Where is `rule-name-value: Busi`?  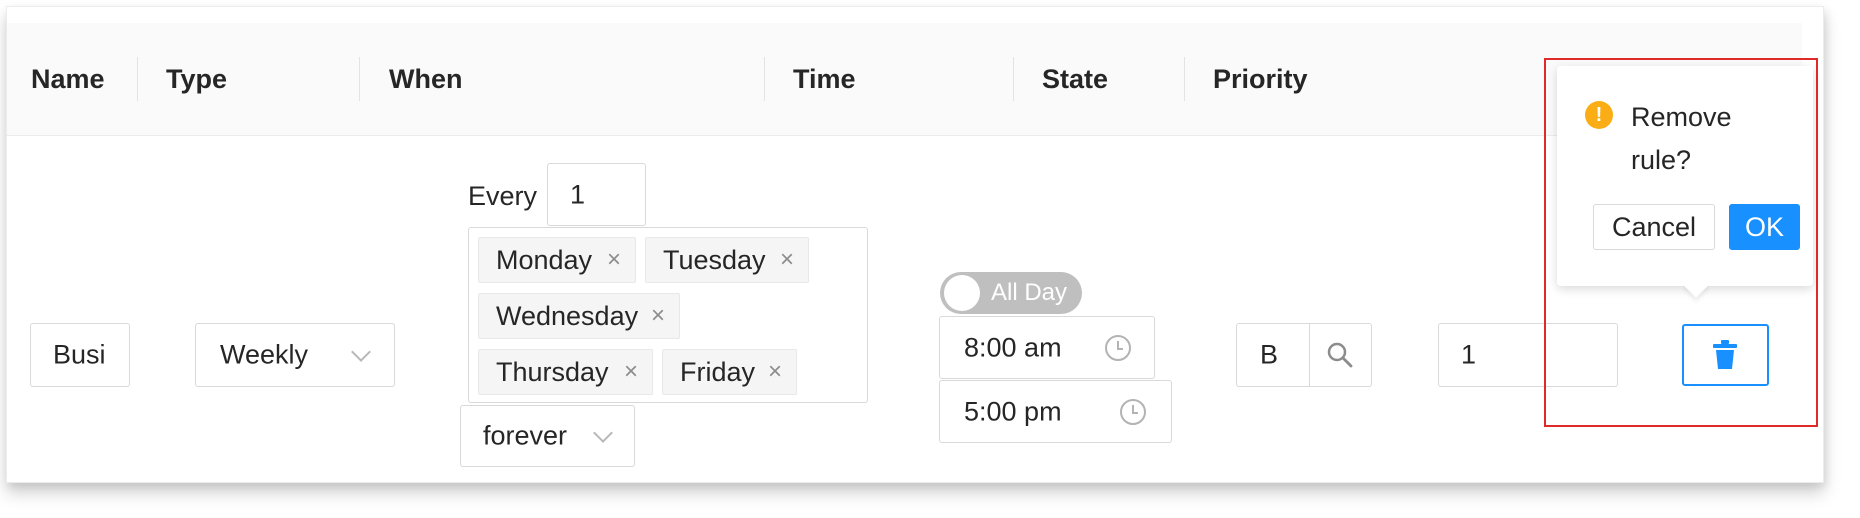 rule-name-value: Busi is located at coordinates (79, 354).